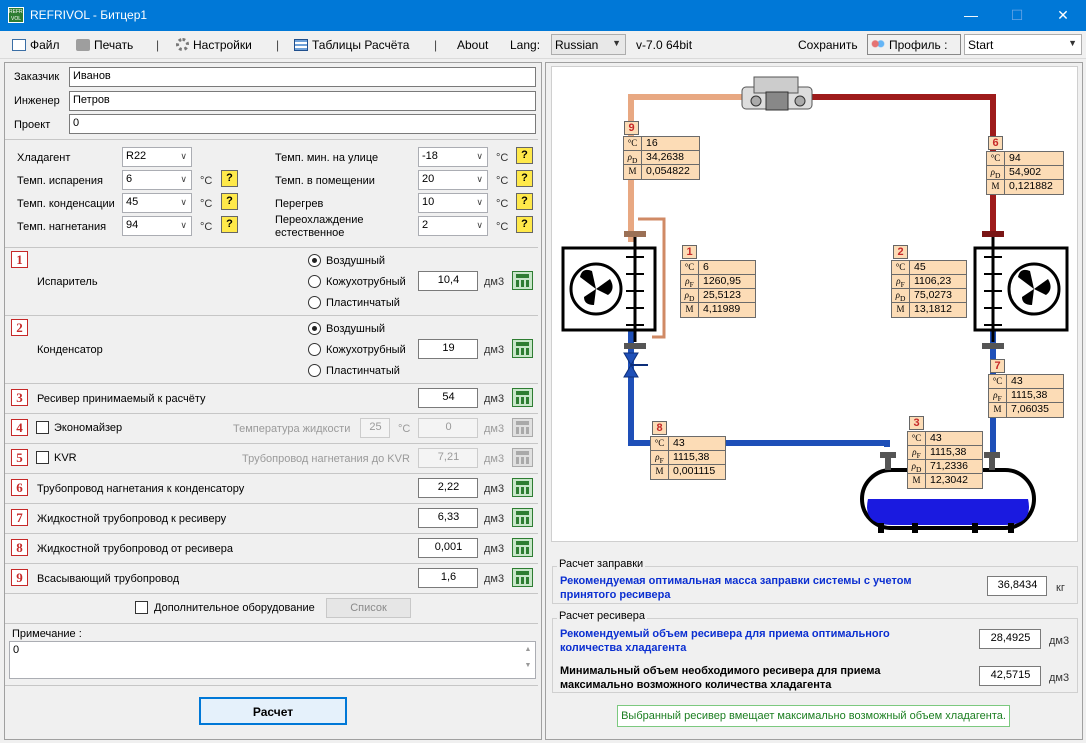 The width and height of the screenshot is (1086, 743). I want to click on evaporator-plate-radio, so click(314, 302).